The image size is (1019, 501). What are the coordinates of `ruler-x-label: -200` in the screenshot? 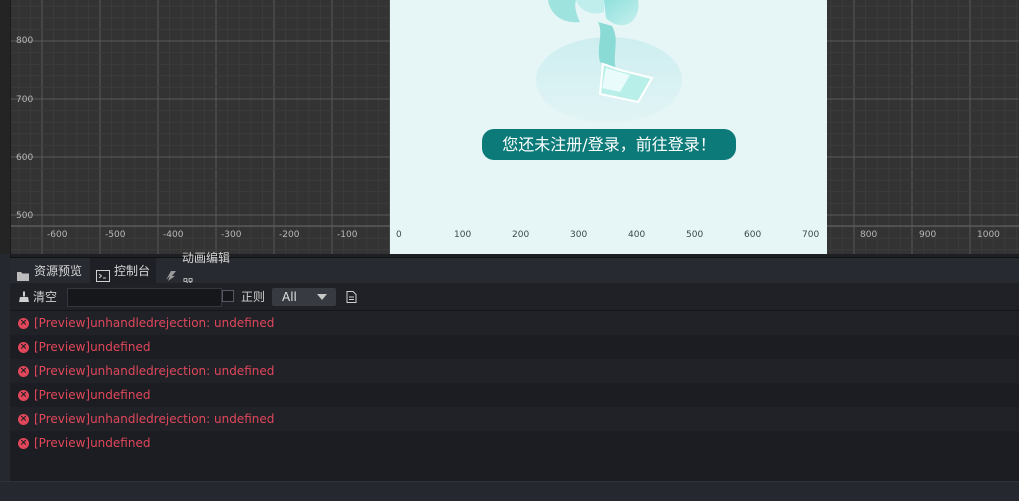 It's located at (289, 235).